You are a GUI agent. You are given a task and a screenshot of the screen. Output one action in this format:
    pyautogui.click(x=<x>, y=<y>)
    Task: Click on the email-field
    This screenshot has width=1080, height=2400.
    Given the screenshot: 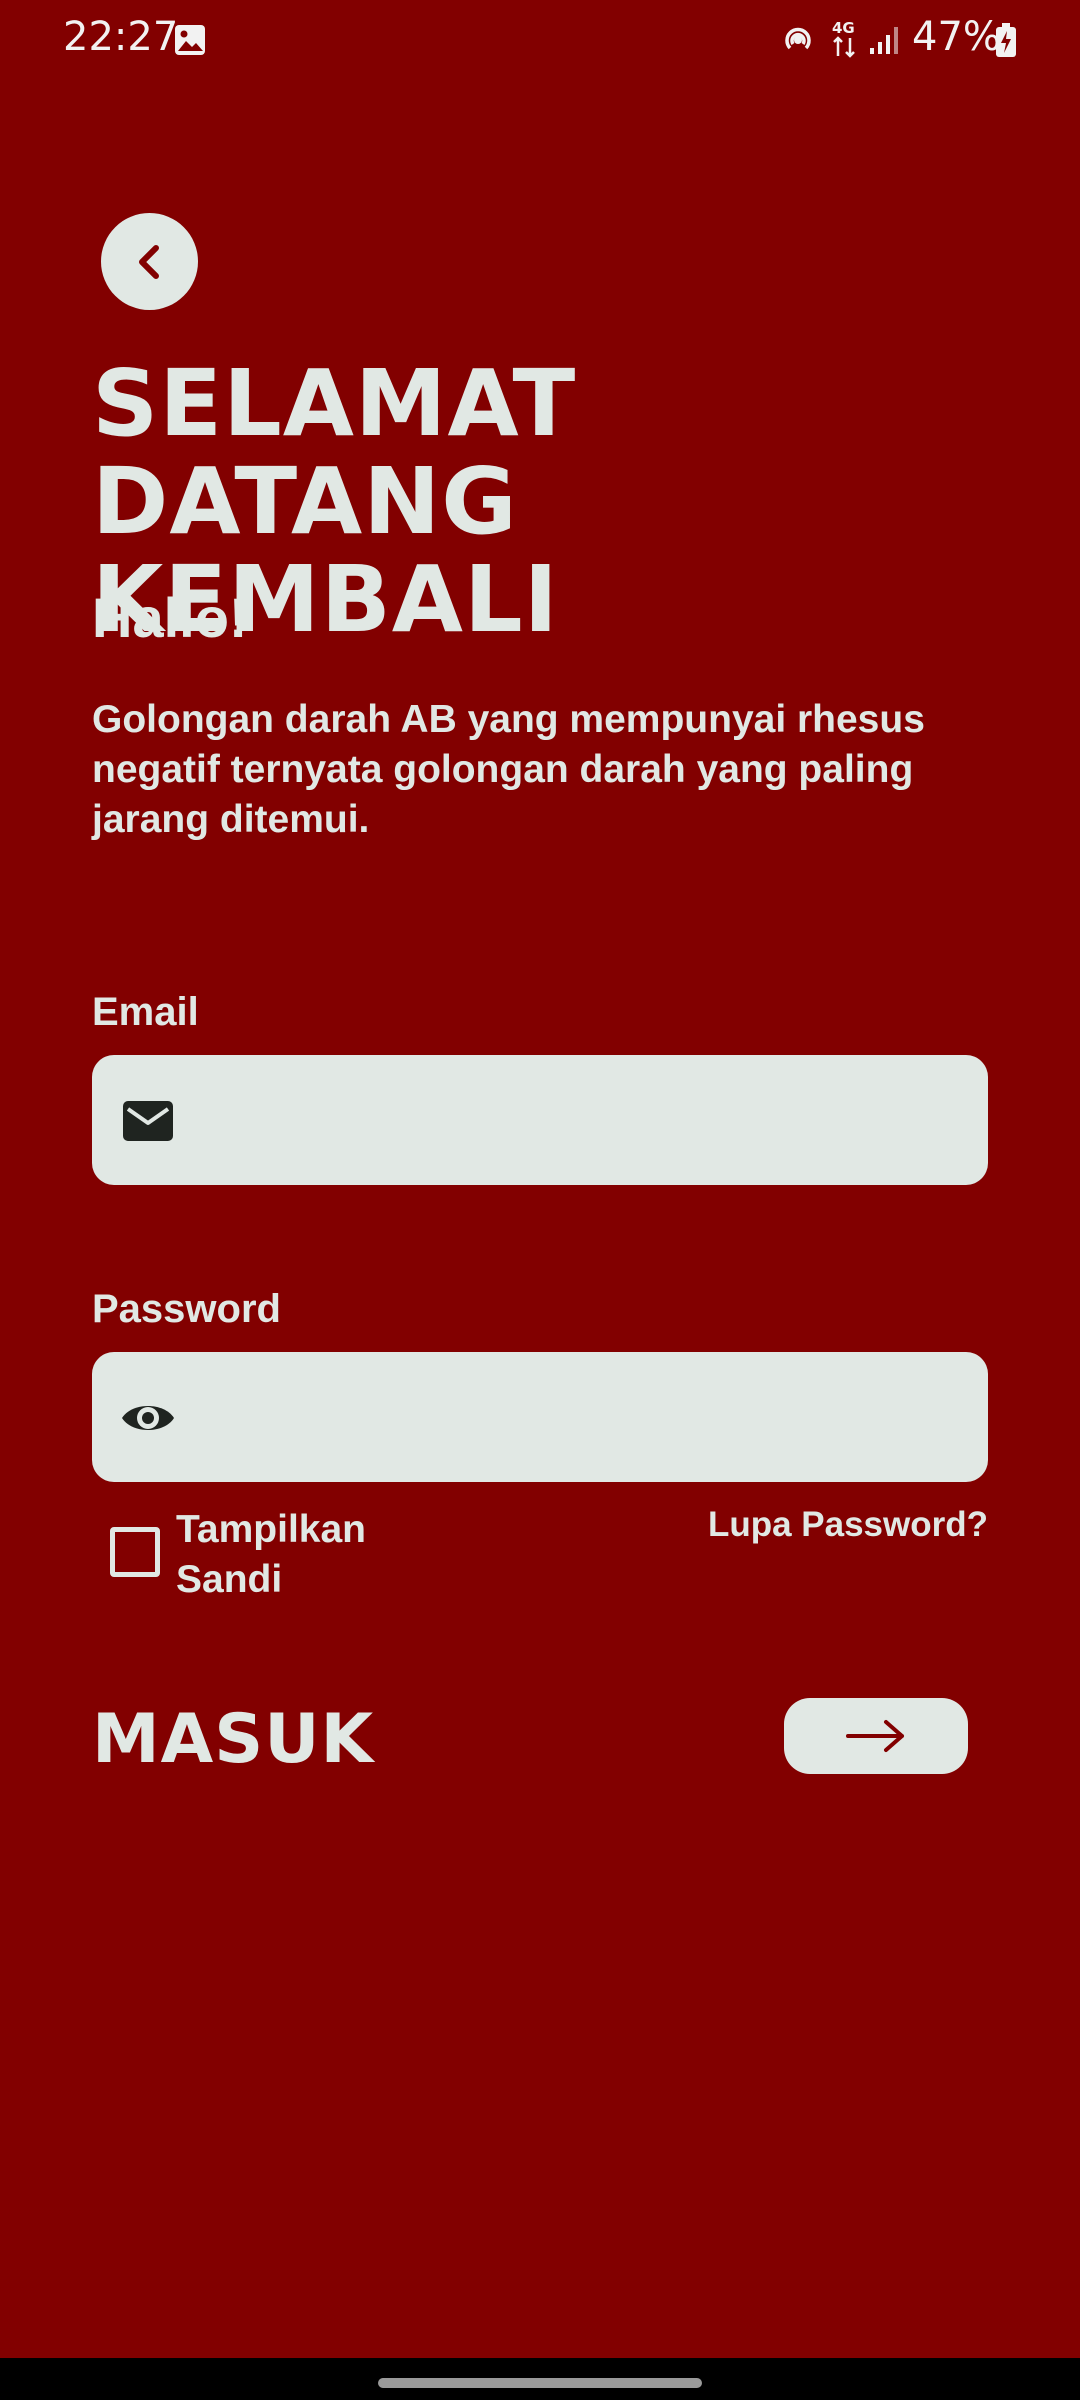 What is the action you would take?
    pyautogui.click(x=540, y=1121)
    